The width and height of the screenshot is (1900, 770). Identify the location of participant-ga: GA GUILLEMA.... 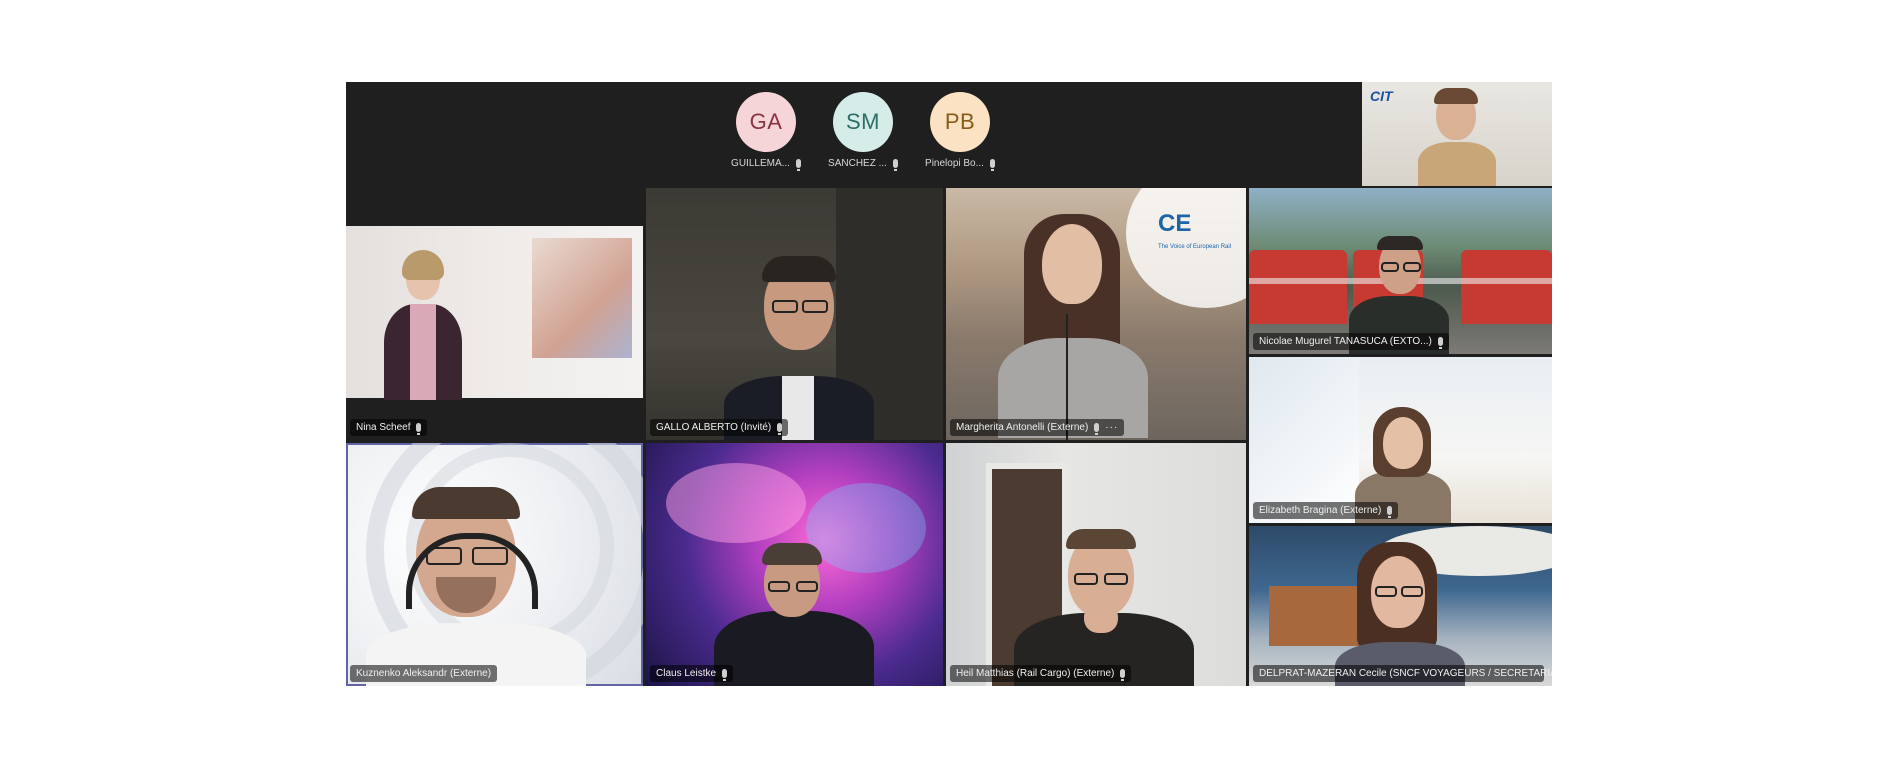
(766, 131).